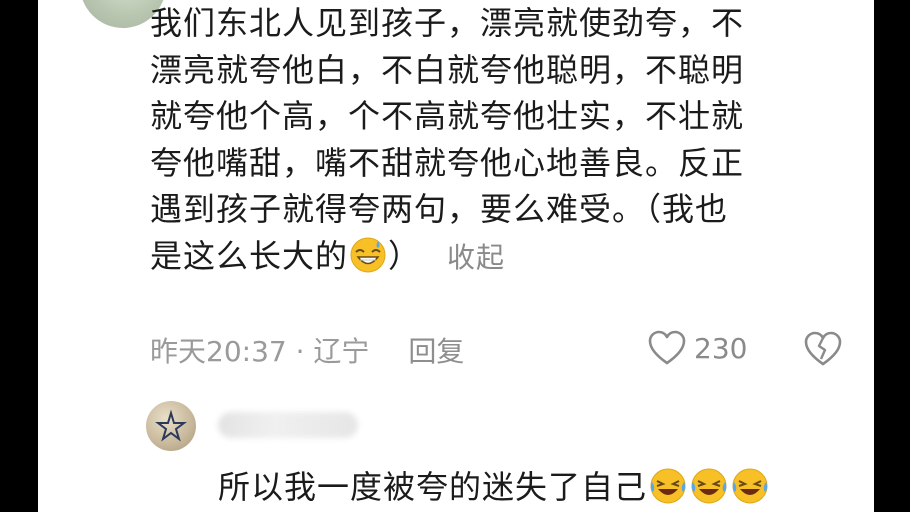  I want to click on reply-button: 回复, so click(436, 351).